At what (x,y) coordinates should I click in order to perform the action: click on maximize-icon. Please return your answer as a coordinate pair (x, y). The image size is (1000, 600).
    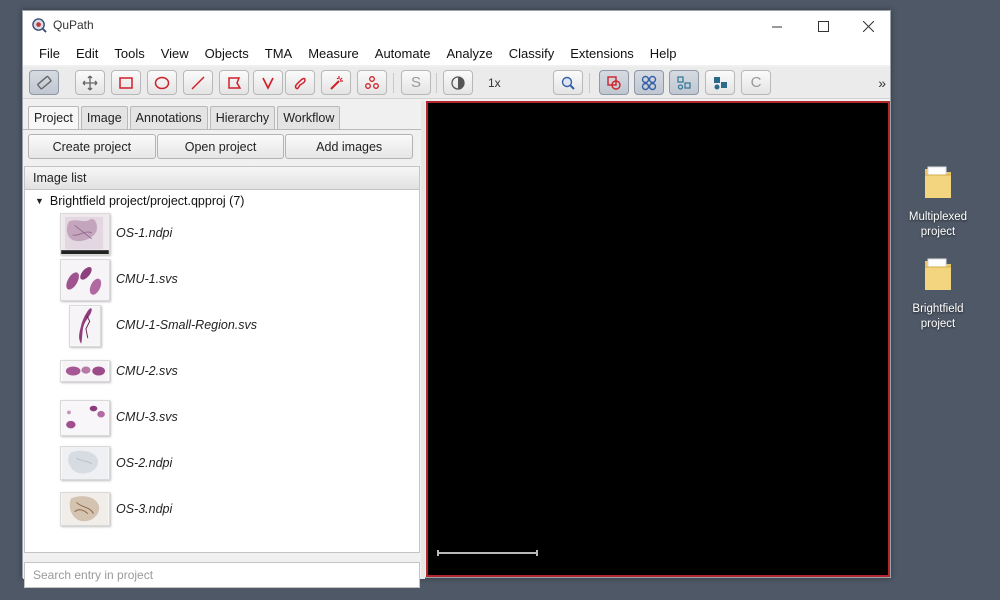
    Looking at the image, I should click on (823, 26).